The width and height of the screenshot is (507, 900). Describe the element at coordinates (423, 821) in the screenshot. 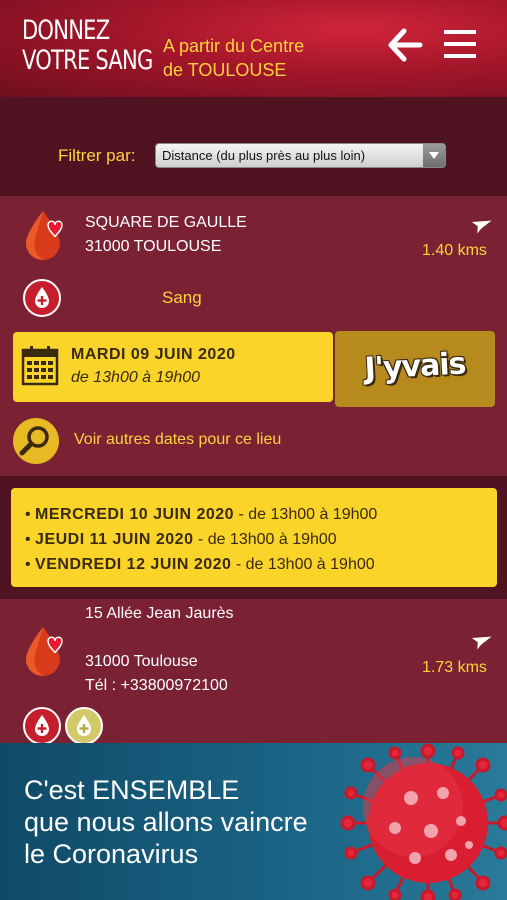

I see `coronavirus-icon` at that location.